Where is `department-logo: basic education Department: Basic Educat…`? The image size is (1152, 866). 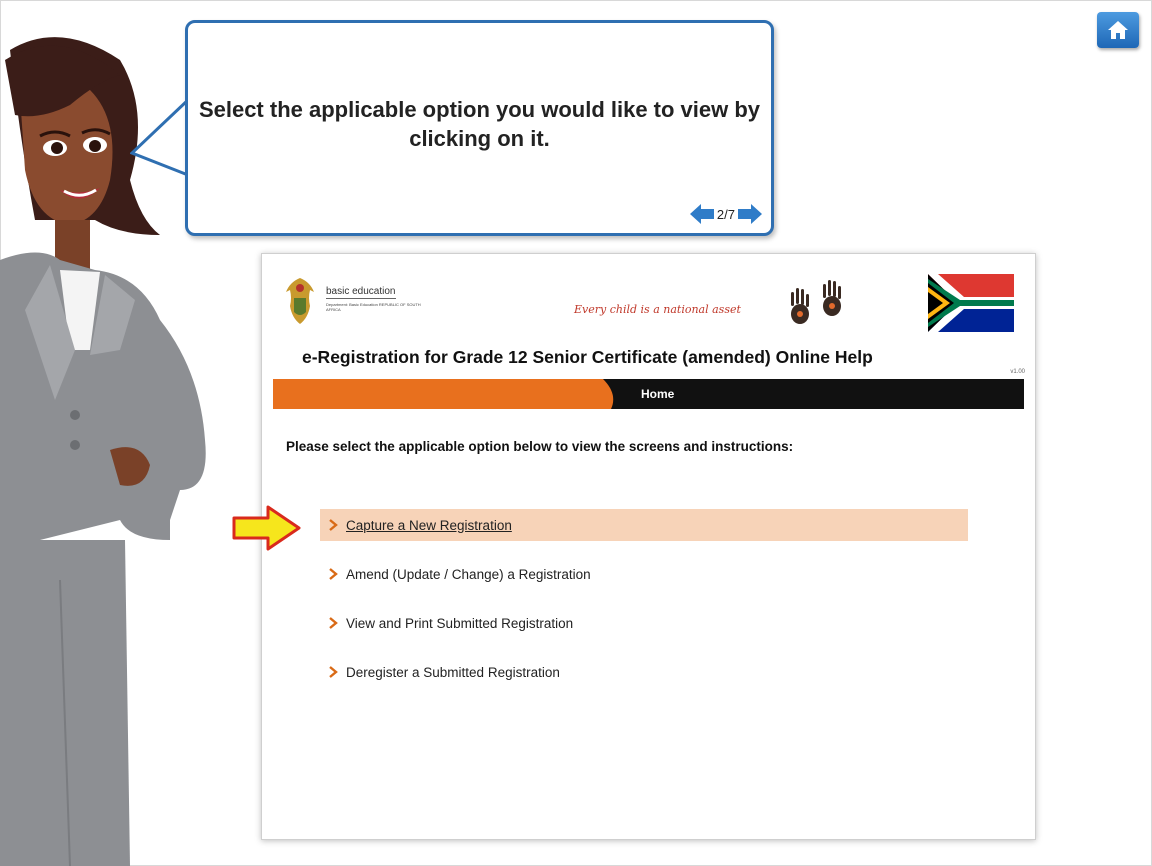 department-logo: basic education Department: Basic Educat… is located at coordinates (355, 303).